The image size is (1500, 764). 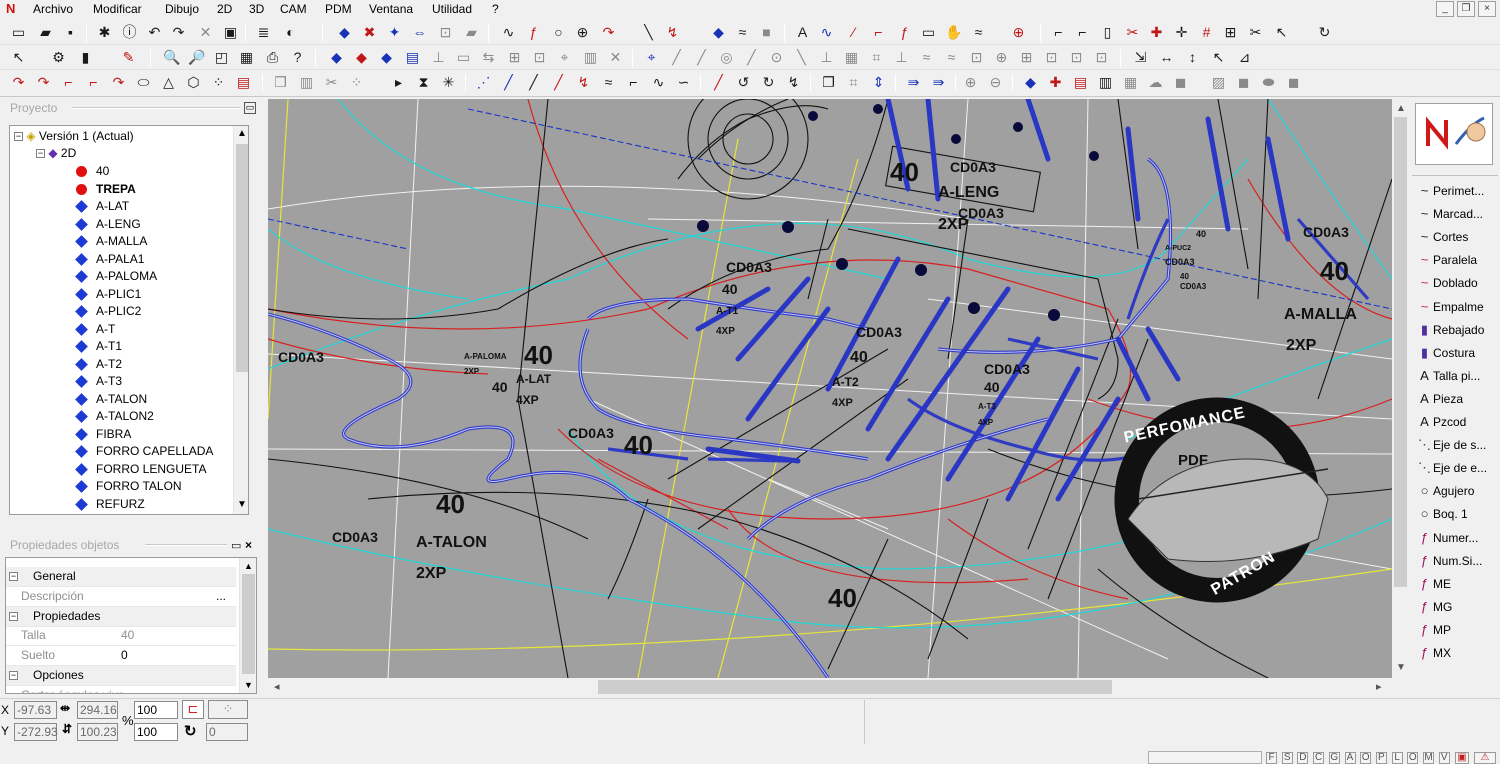 I want to click on canvas-vscrollbar: ▲ ▼, so click(x=1400, y=388).